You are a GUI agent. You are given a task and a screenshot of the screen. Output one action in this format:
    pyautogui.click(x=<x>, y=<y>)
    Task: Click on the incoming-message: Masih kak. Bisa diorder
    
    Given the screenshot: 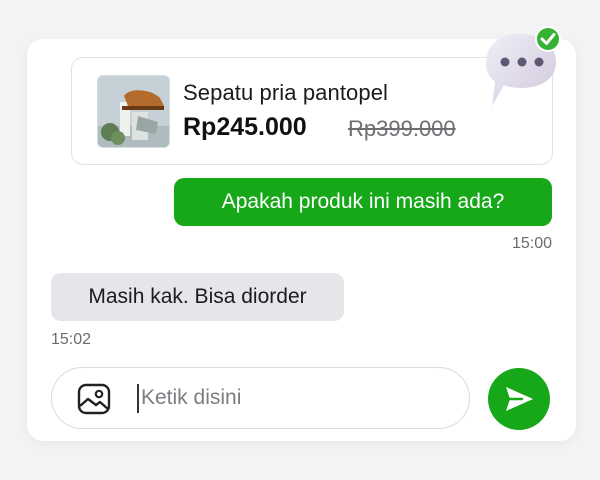 What is the action you would take?
    pyautogui.click(x=197, y=297)
    